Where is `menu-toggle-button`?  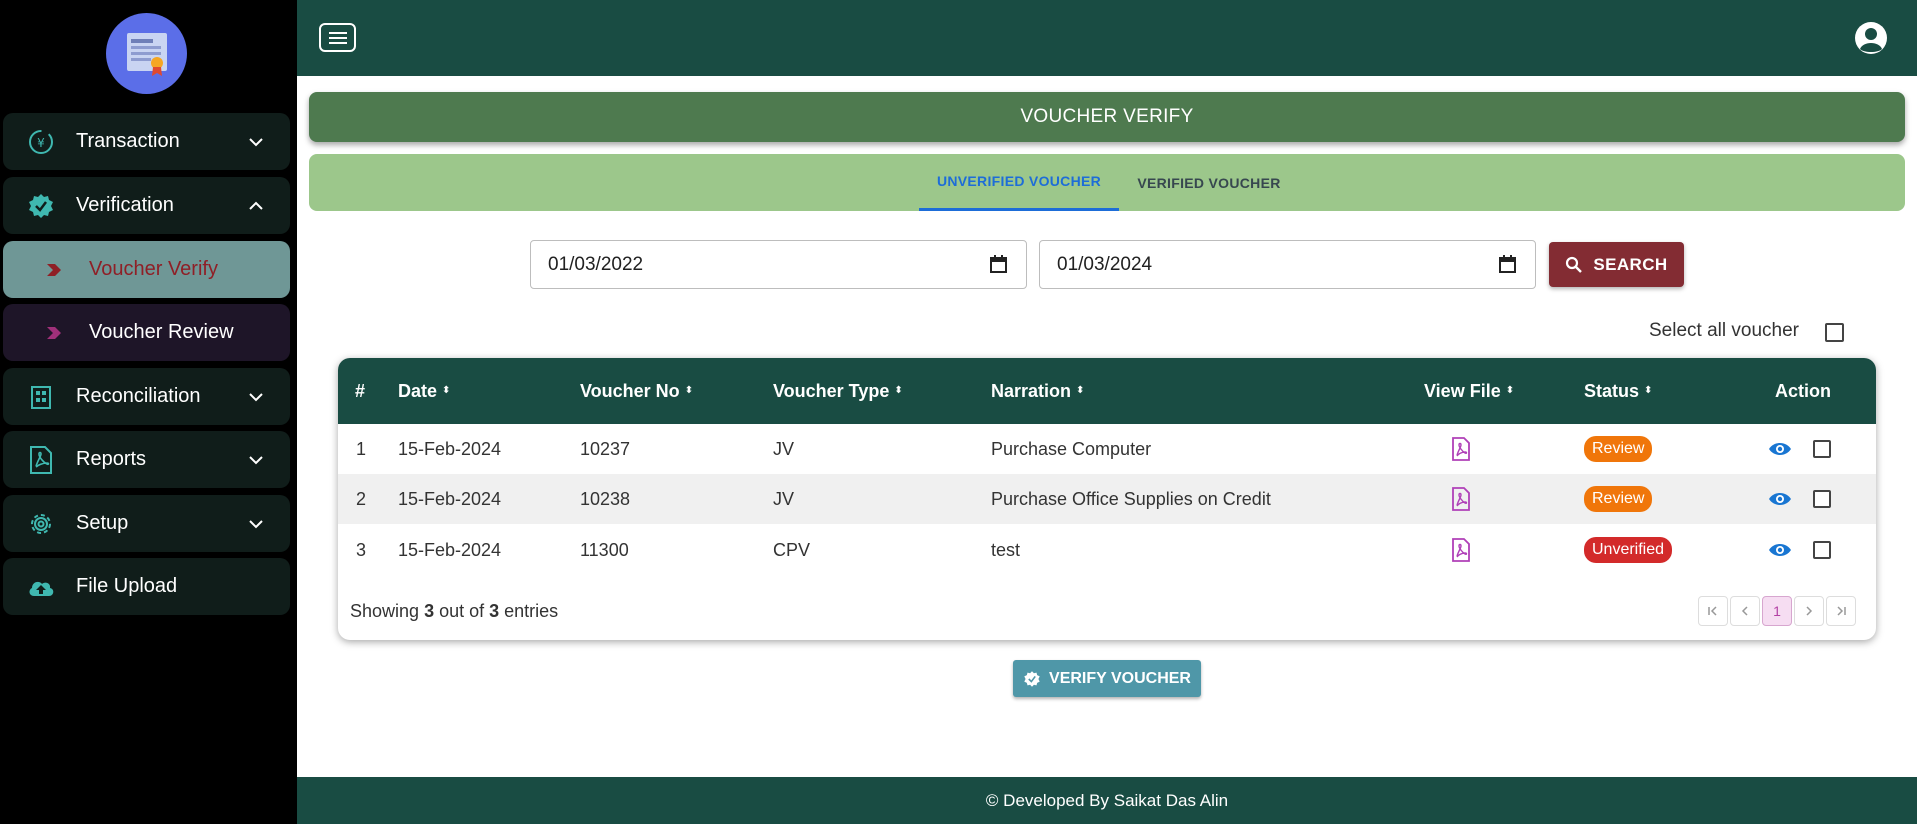
menu-toggle-button is located at coordinates (337, 37).